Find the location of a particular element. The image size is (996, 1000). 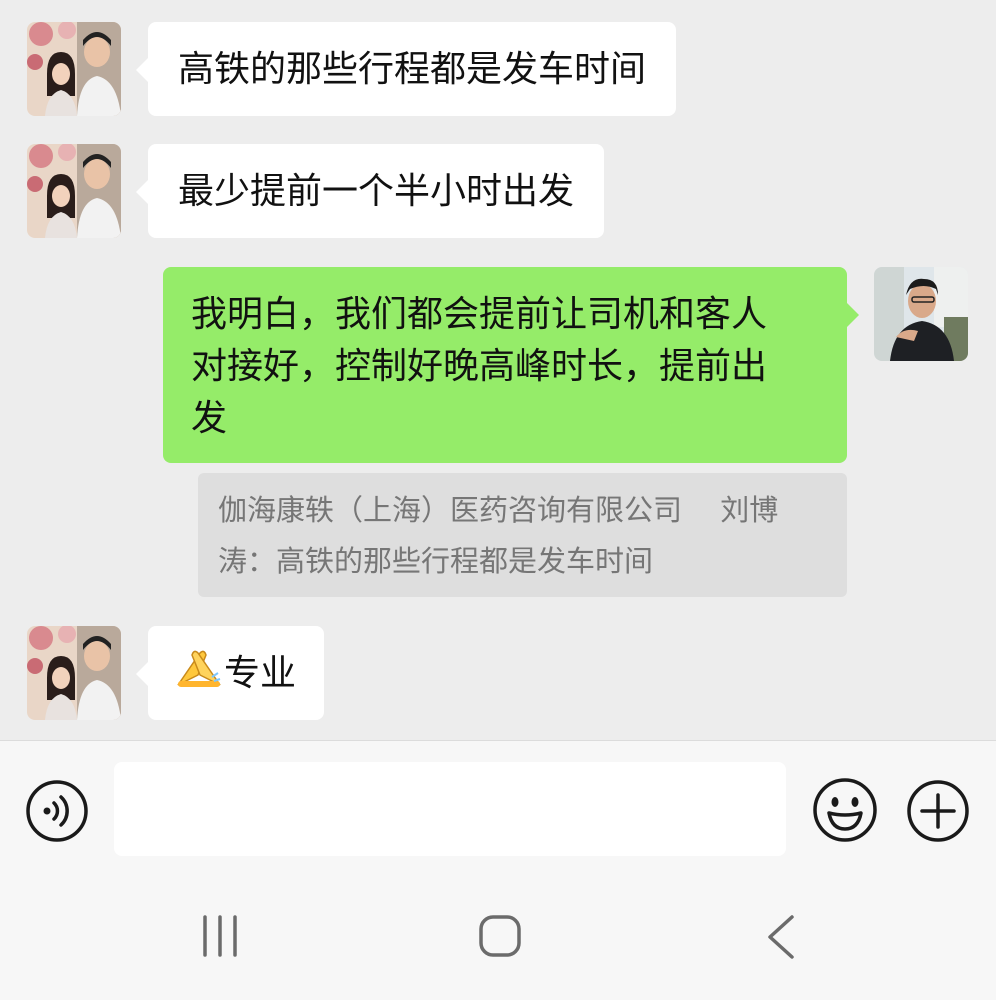

plus-circle-icon is located at coordinates (938, 811).